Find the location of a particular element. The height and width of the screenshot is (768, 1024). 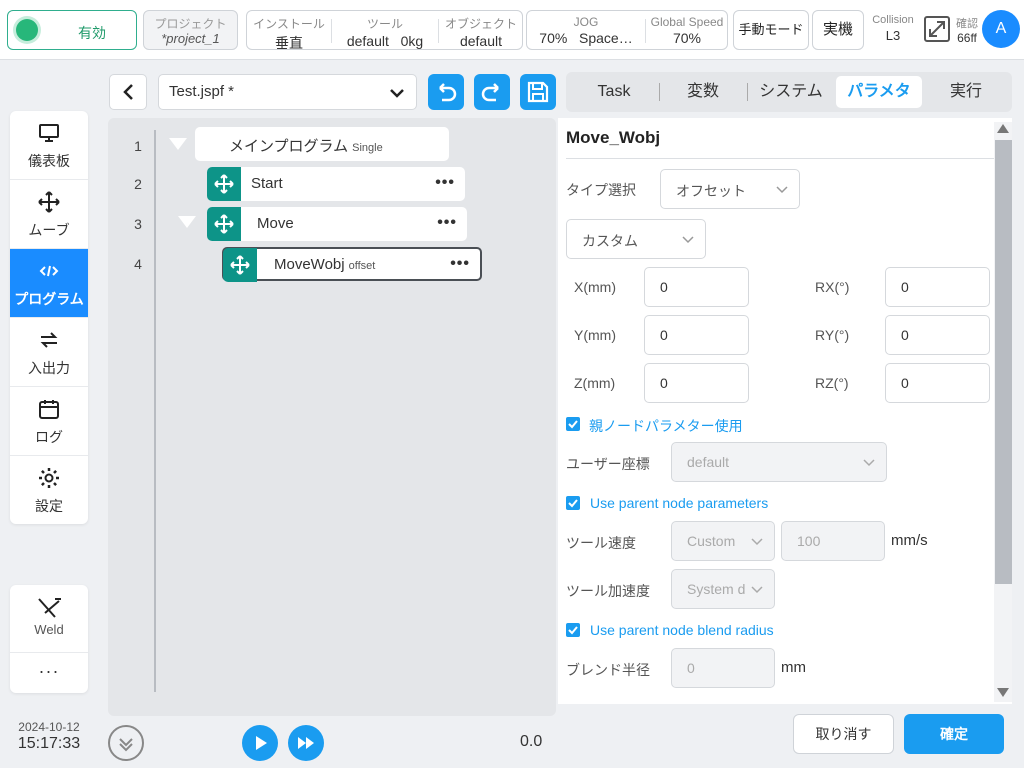

blend-radius-input: 0 is located at coordinates (723, 668).